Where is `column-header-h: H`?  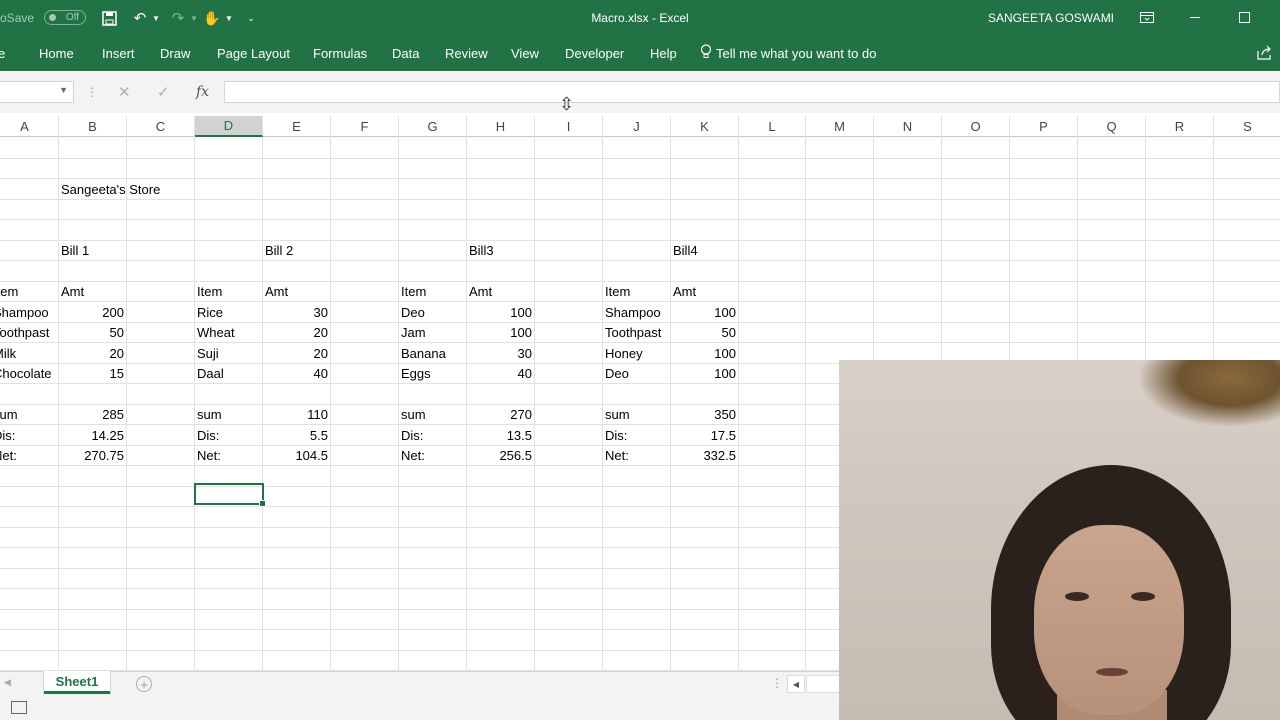 column-header-h: H is located at coordinates (501, 126).